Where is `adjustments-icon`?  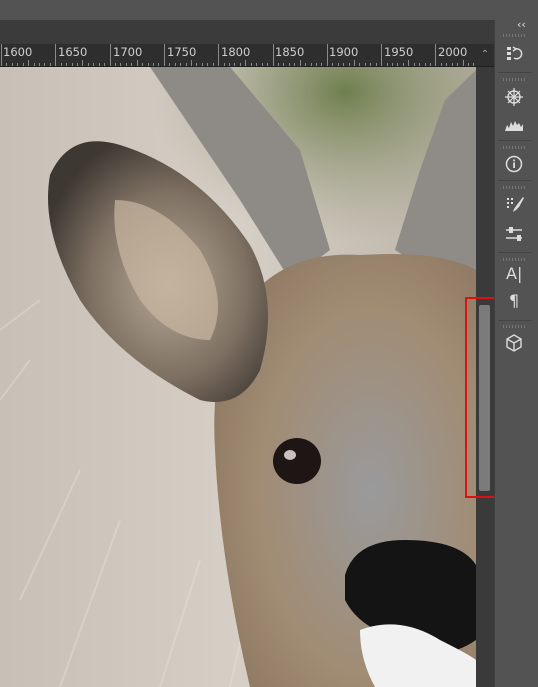
adjustments-icon is located at coordinates (514, 234).